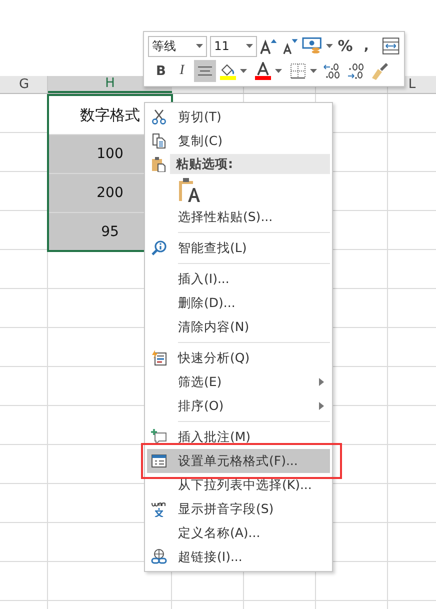 This screenshot has width=436, height=609. What do you see at coordinates (182, 71) in the screenshot?
I see `italic-button: I` at bounding box center [182, 71].